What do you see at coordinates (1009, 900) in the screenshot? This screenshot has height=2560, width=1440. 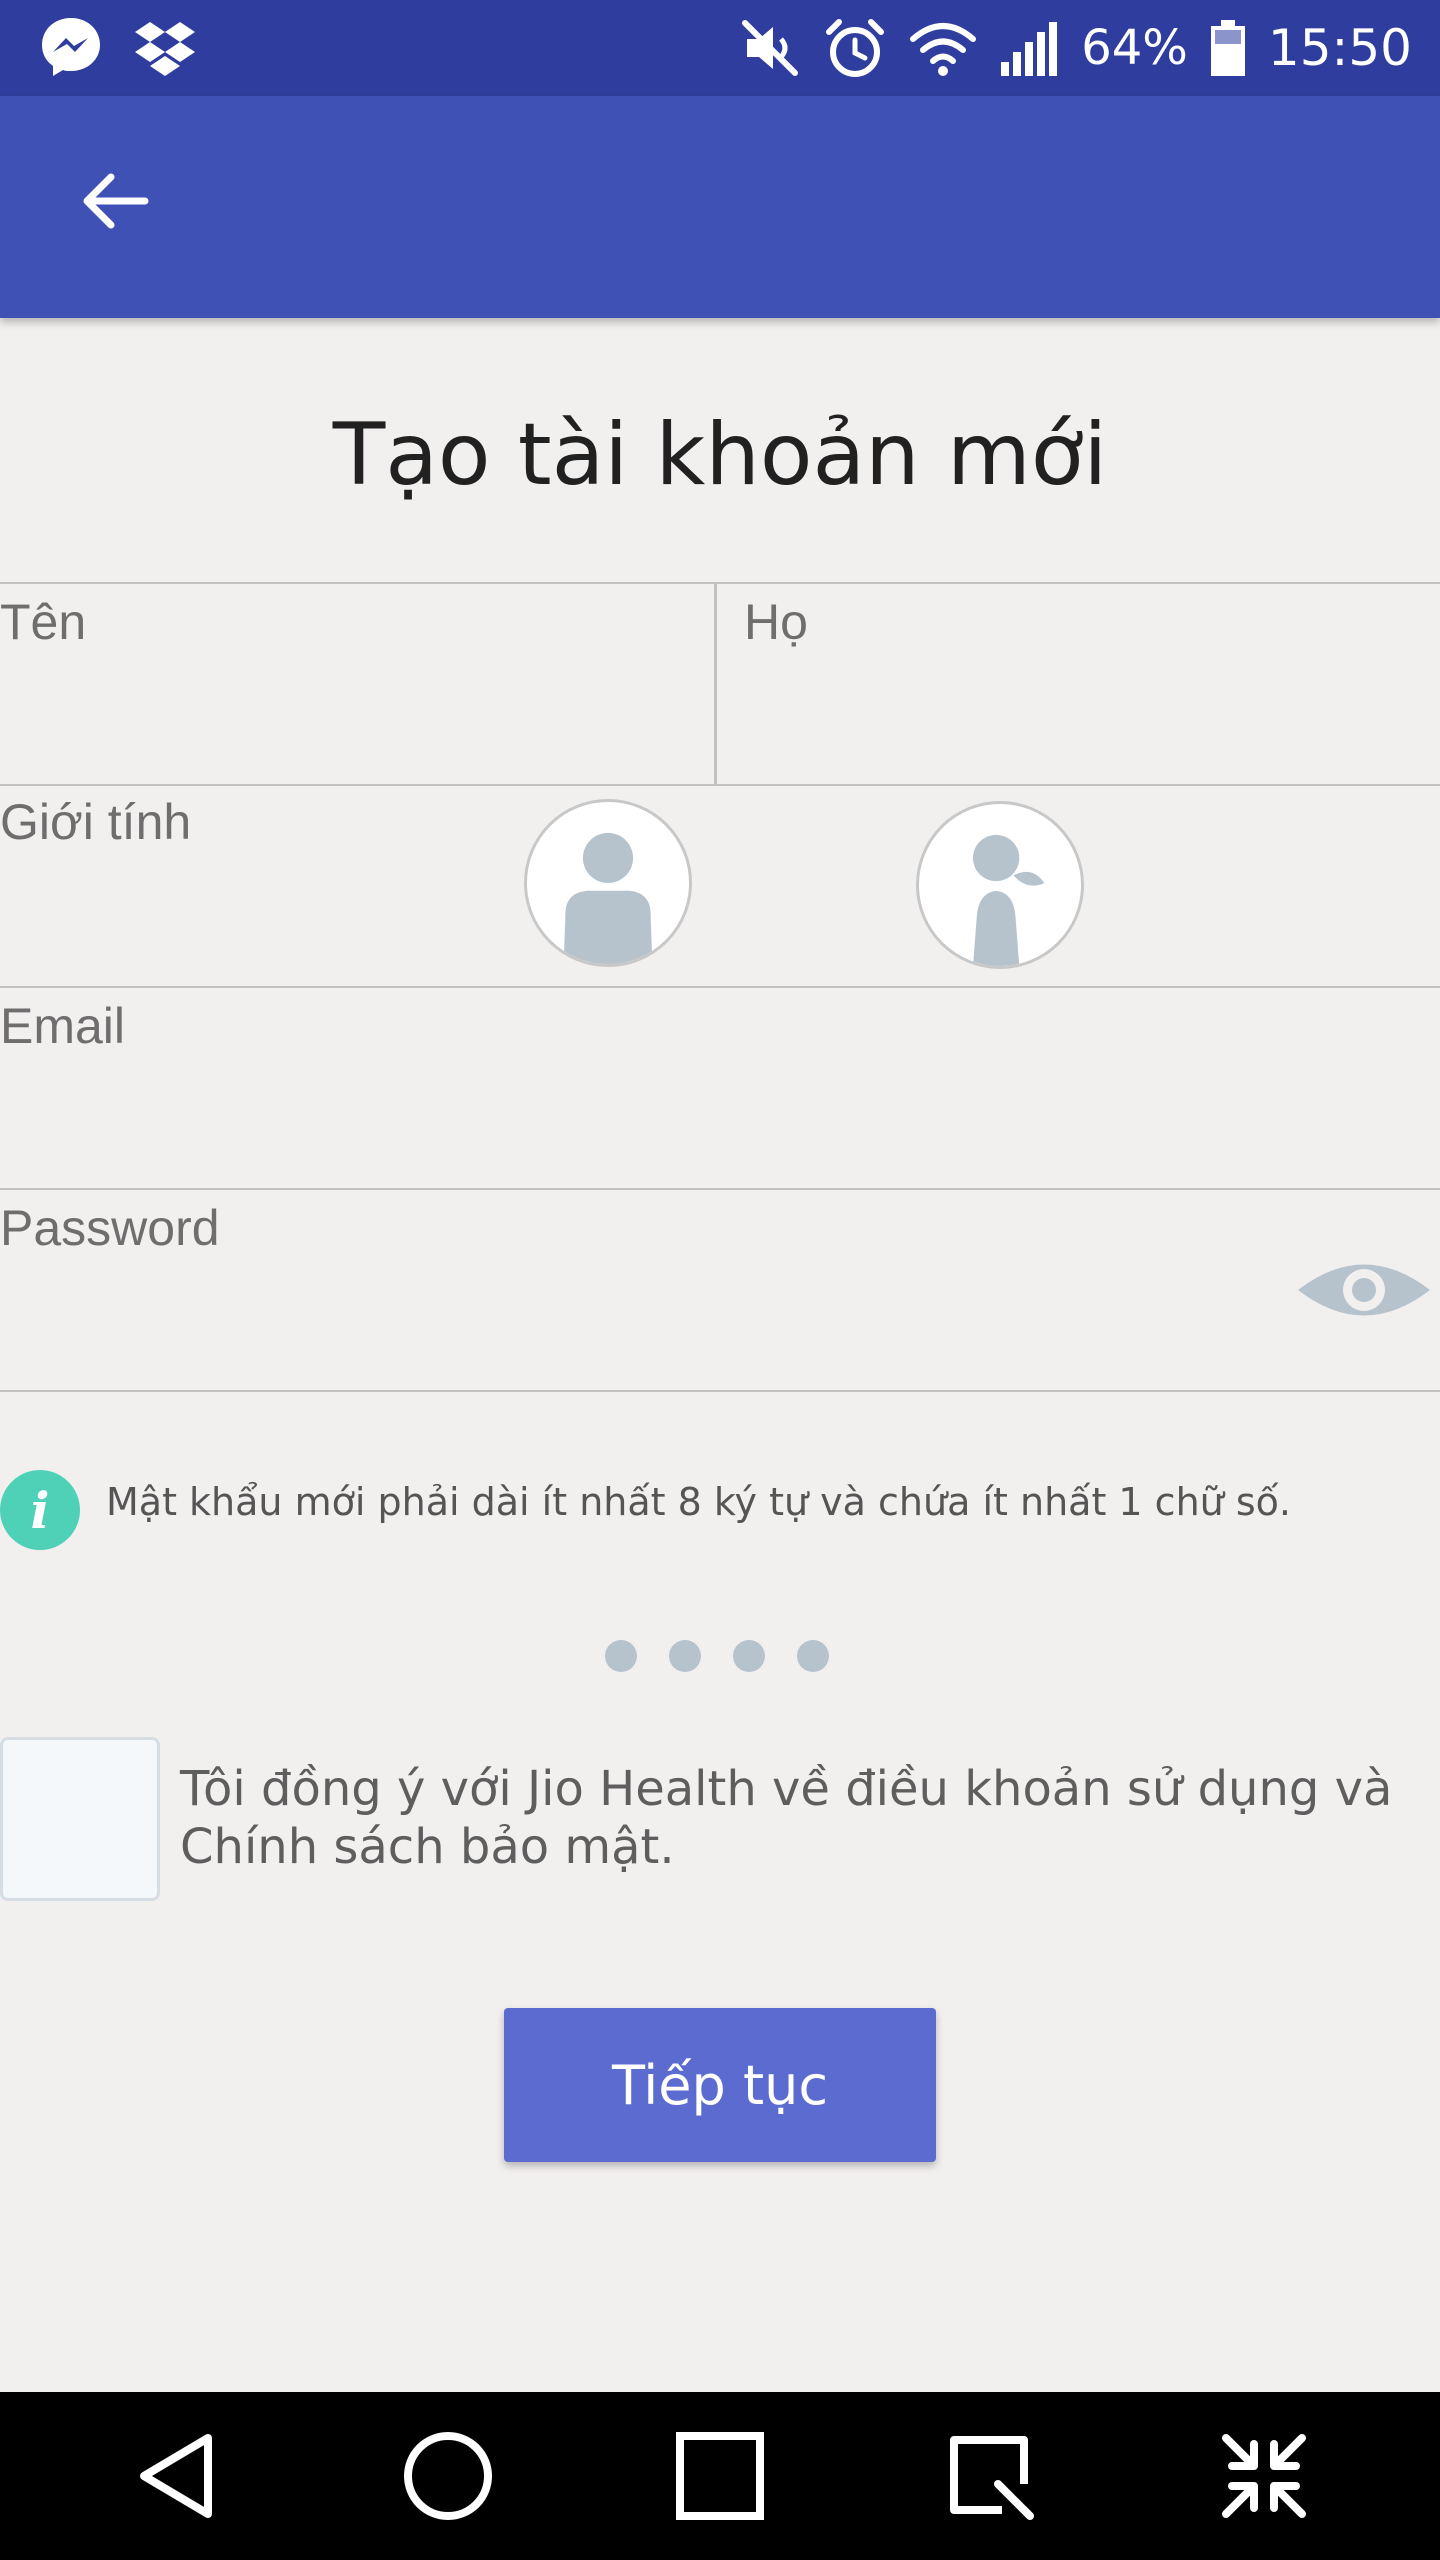 I see `female-avatar-icon` at bounding box center [1009, 900].